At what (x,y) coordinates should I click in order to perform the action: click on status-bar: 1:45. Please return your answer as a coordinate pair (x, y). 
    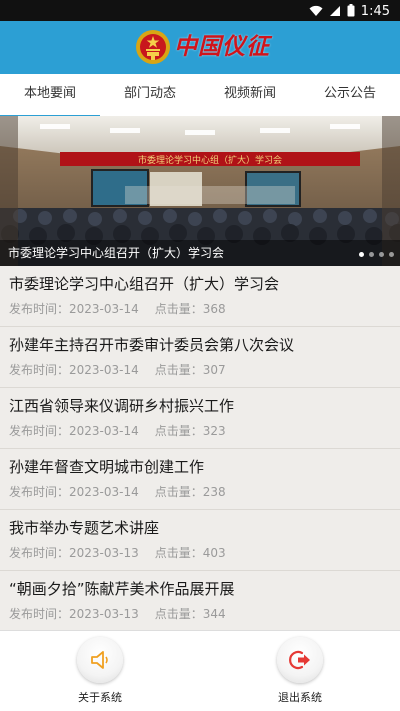
    Looking at the image, I should click on (200, 10).